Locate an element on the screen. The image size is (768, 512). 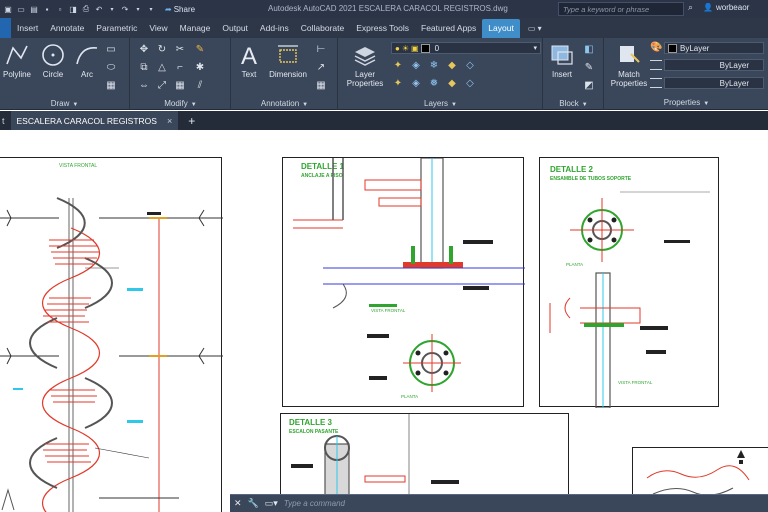
tab-express-tools: Express Tools is located at coordinates (382, 28).